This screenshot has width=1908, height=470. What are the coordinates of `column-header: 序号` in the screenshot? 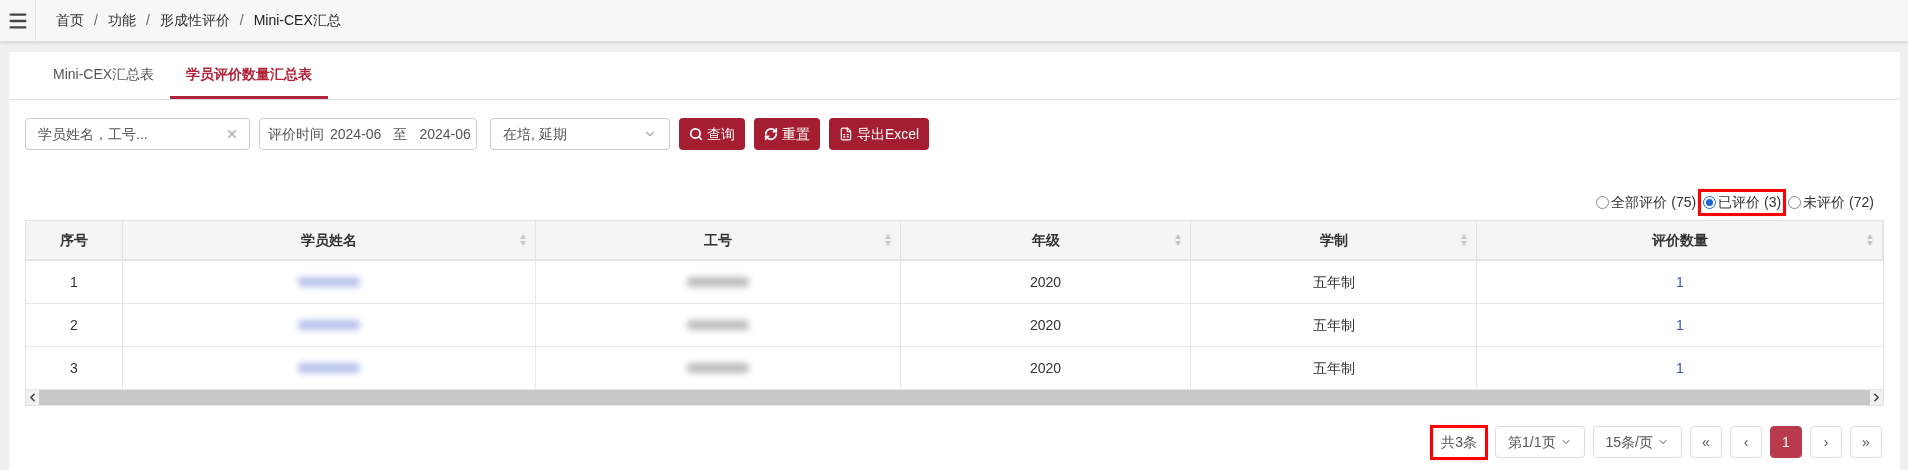 It's located at (74, 240).